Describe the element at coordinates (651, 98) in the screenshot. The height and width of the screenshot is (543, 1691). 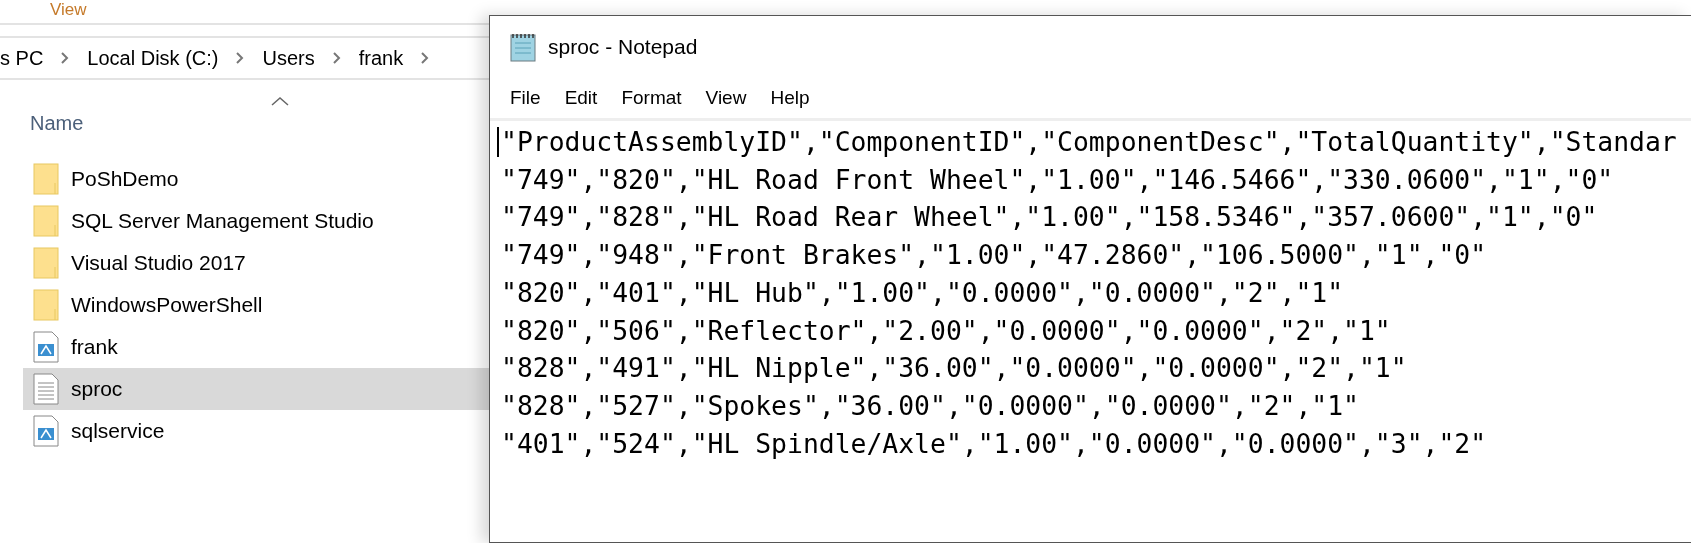
I see `menu-item: Format` at that location.